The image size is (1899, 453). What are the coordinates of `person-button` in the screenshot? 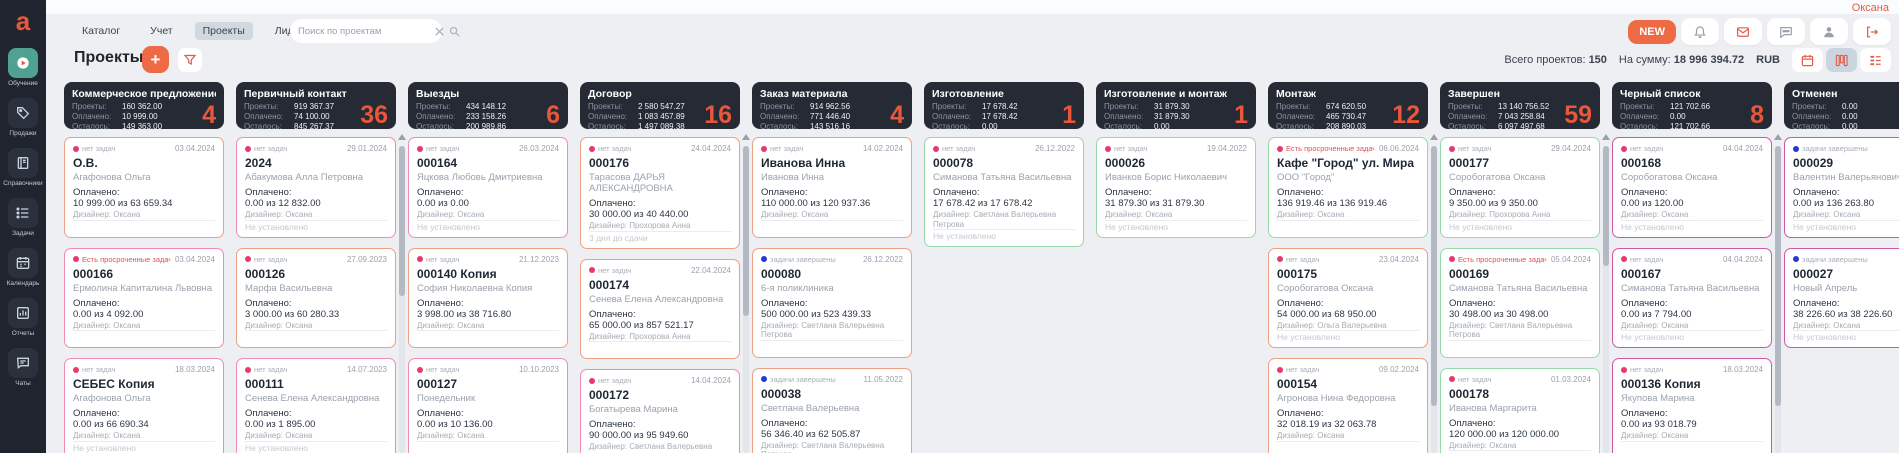 It's located at (1829, 31).